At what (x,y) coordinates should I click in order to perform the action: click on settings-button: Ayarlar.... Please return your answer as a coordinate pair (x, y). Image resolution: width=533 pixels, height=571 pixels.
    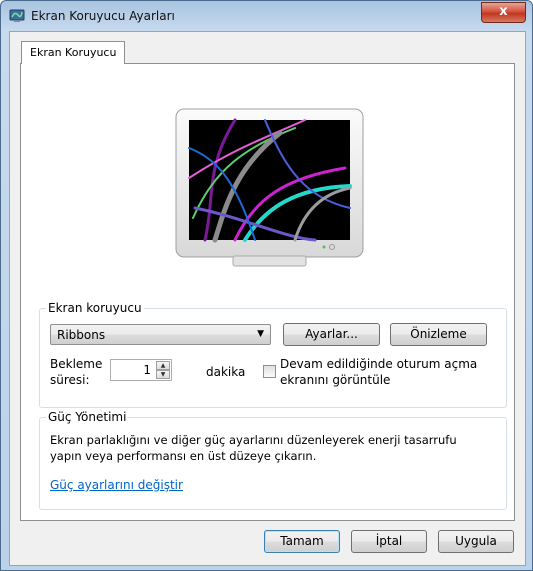
    Looking at the image, I should click on (331, 334).